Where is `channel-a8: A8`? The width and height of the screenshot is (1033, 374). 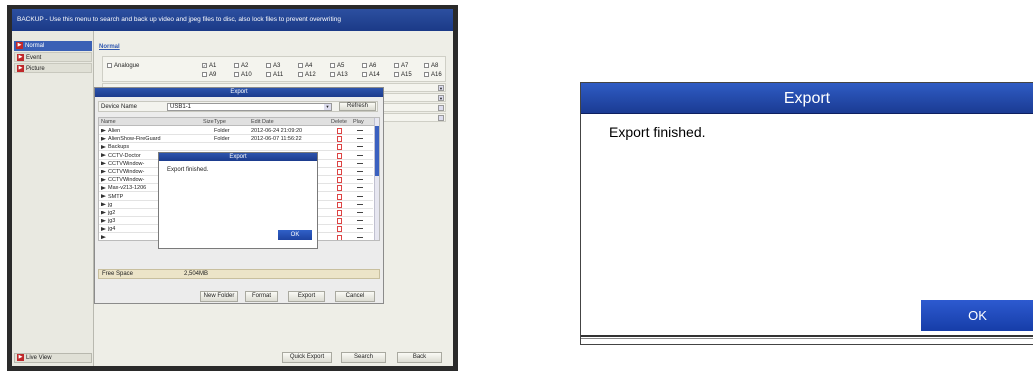
channel-a8: A8 is located at coordinates (431, 66).